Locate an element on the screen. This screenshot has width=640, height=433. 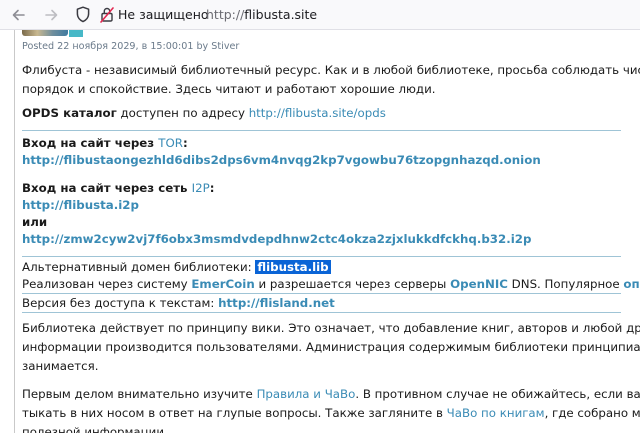
rules-faq-link: Правила и ЧаВо is located at coordinates (306, 394).